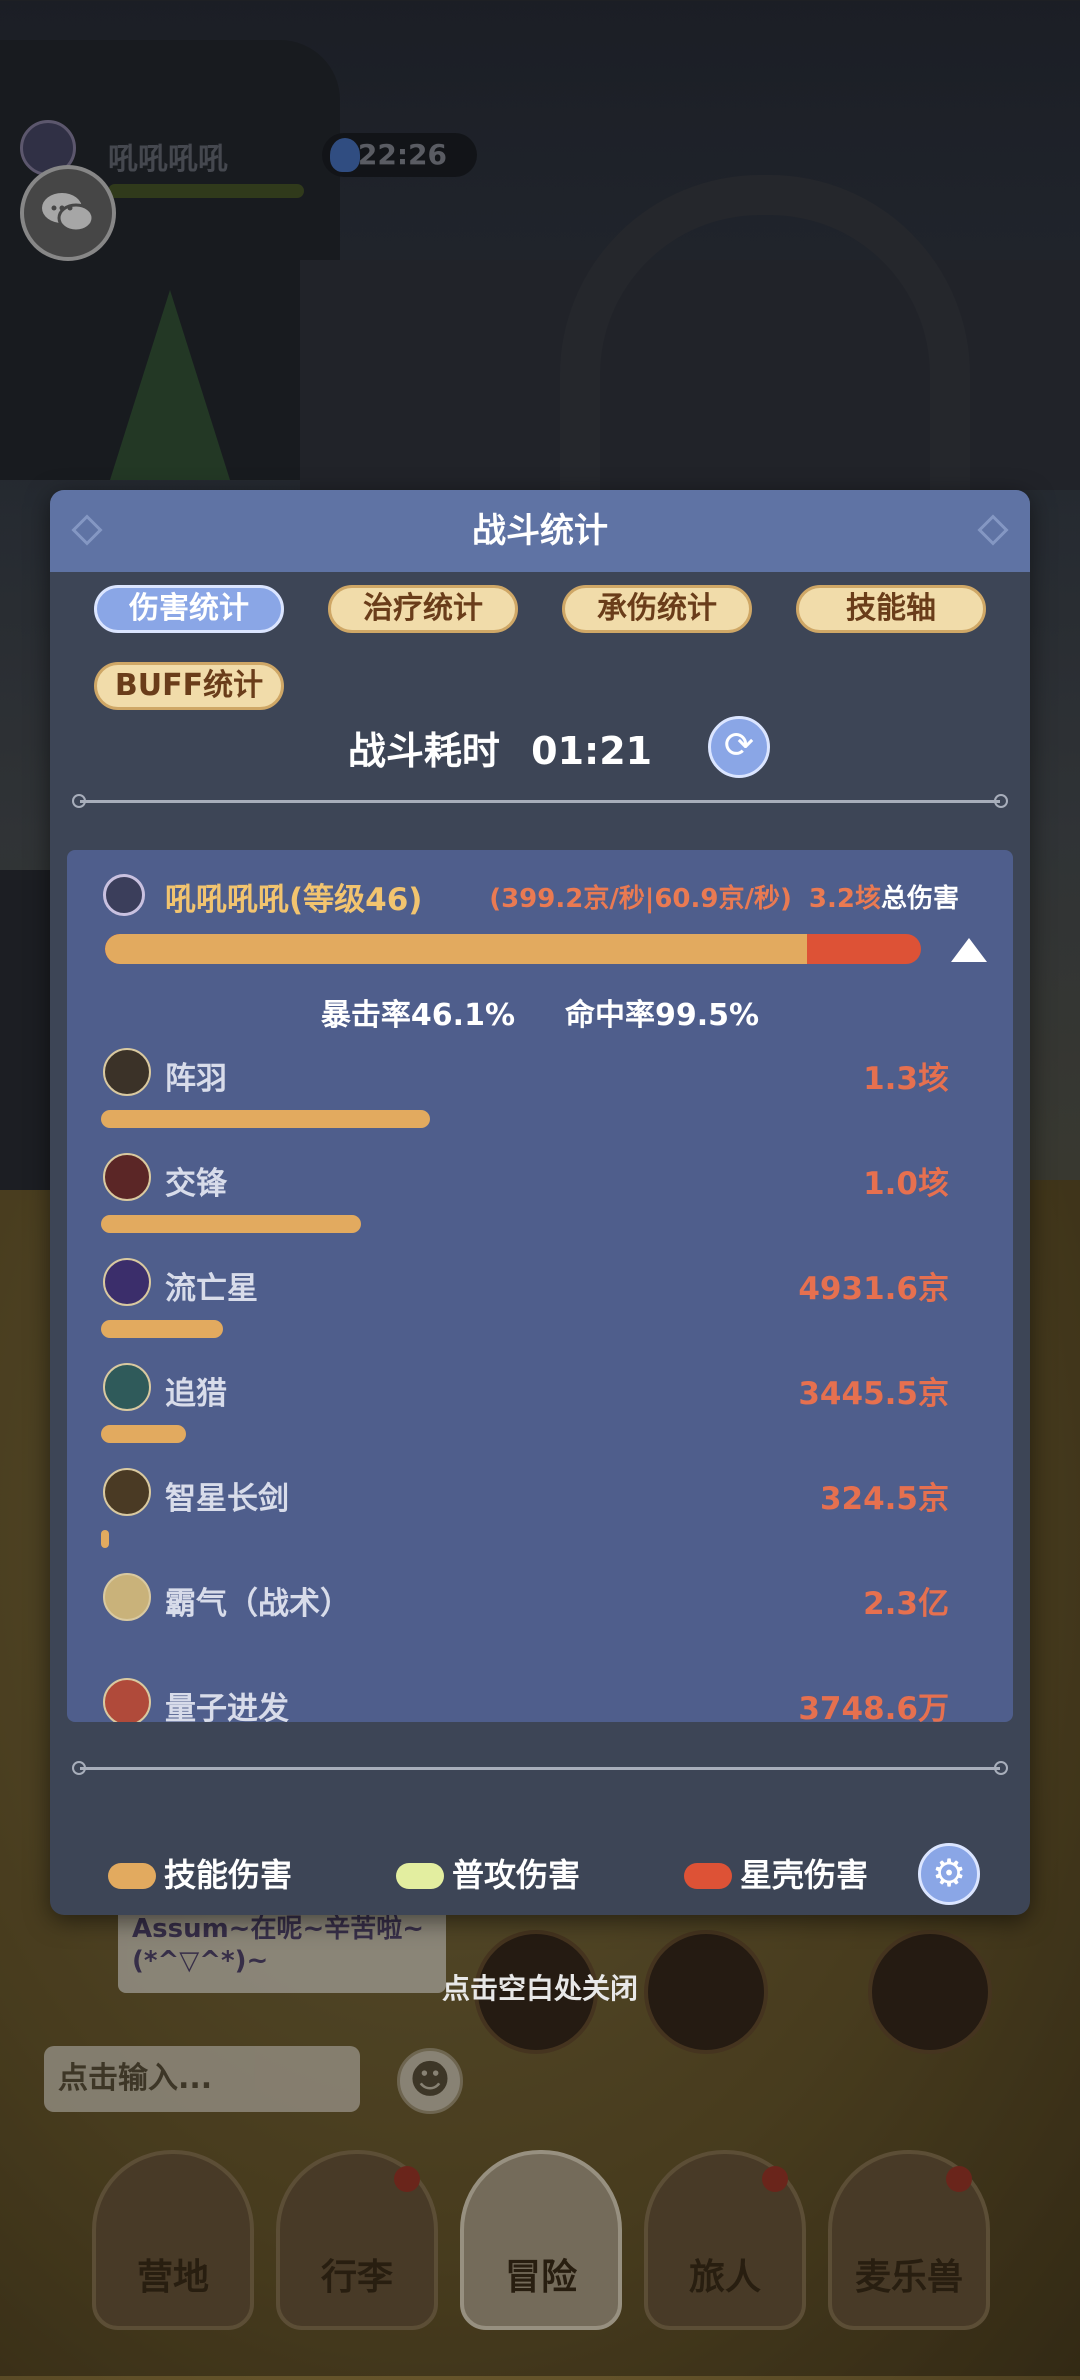 This screenshot has height=2380, width=1080. Describe the element at coordinates (127, 1072) in the screenshot. I see `dark-feather-icon` at that location.